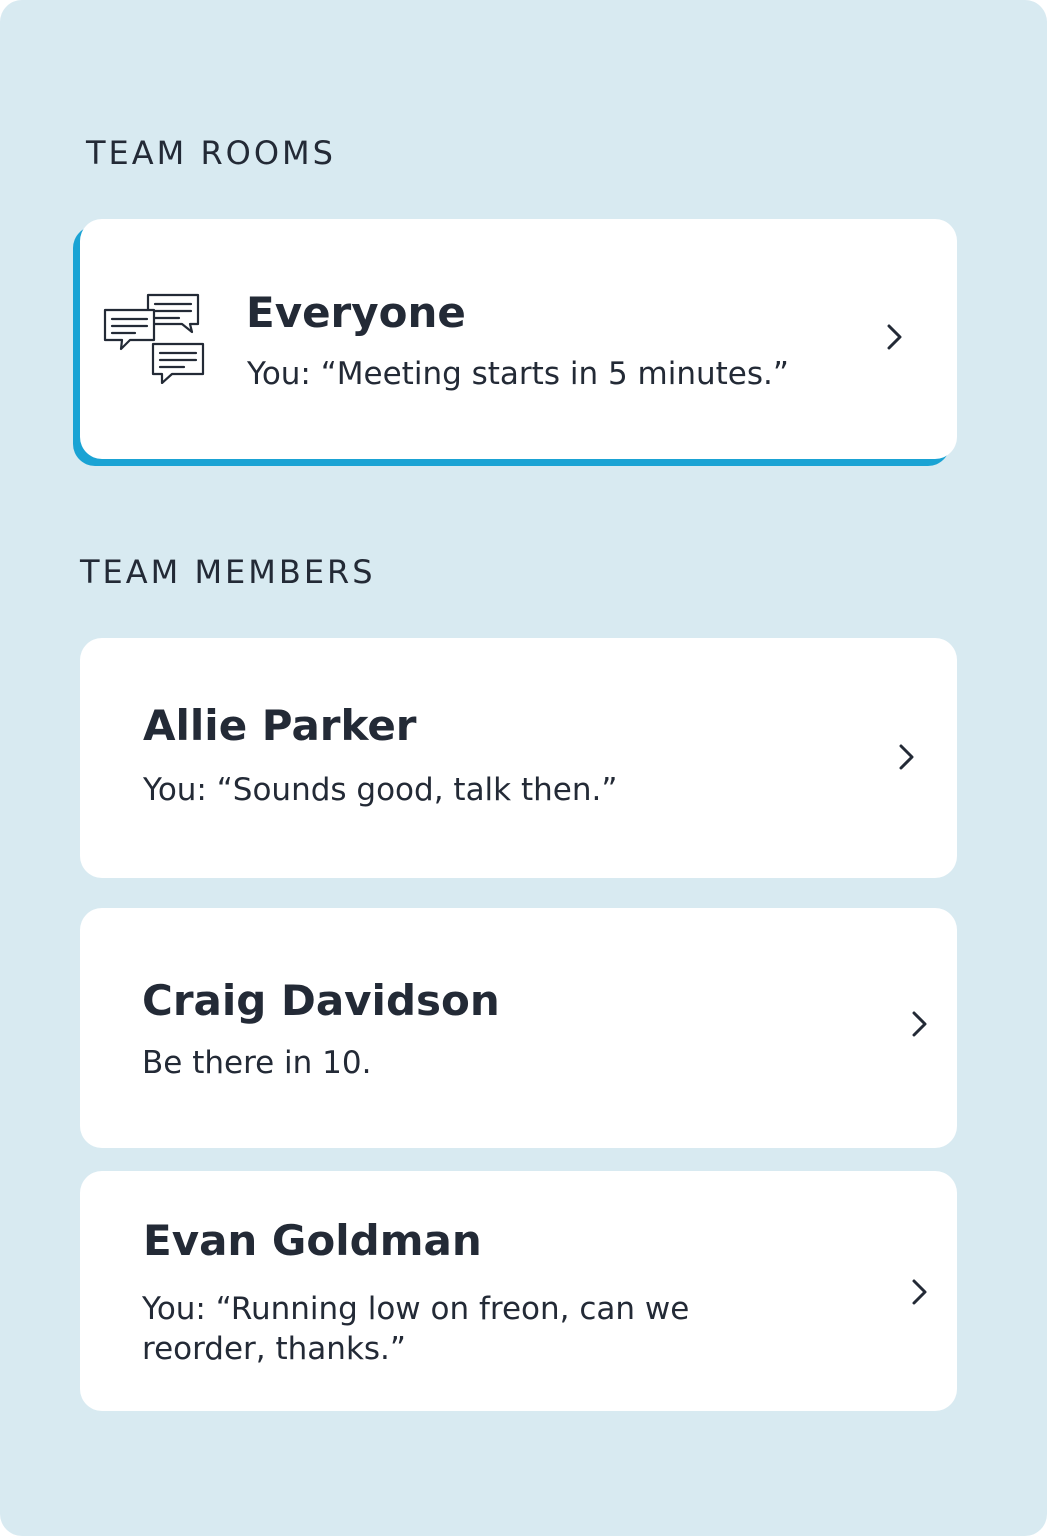 The image size is (1047, 1536). What do you see at coordinates (257, 1063) in the screenshot?
I see `member-last-message: Be there in 10.` at bounding box center [257, 1063].